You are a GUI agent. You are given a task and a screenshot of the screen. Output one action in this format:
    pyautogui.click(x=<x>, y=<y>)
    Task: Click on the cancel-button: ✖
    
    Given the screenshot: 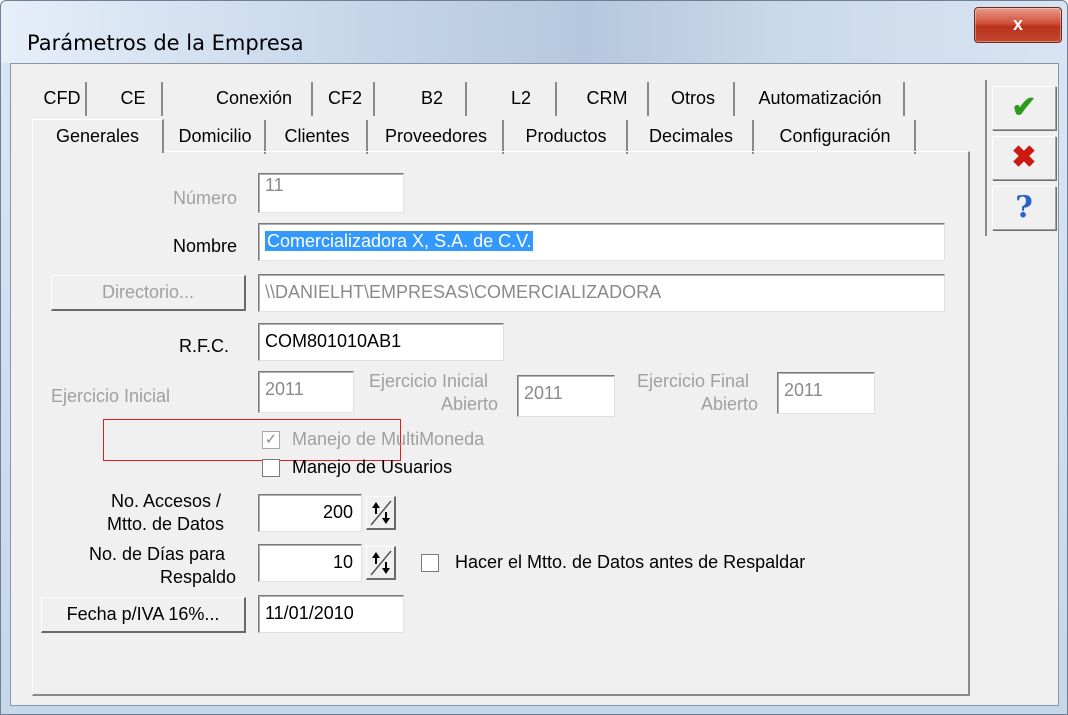 What is the action you would take?
    pyautogui.click(x=1024, y=158)
    